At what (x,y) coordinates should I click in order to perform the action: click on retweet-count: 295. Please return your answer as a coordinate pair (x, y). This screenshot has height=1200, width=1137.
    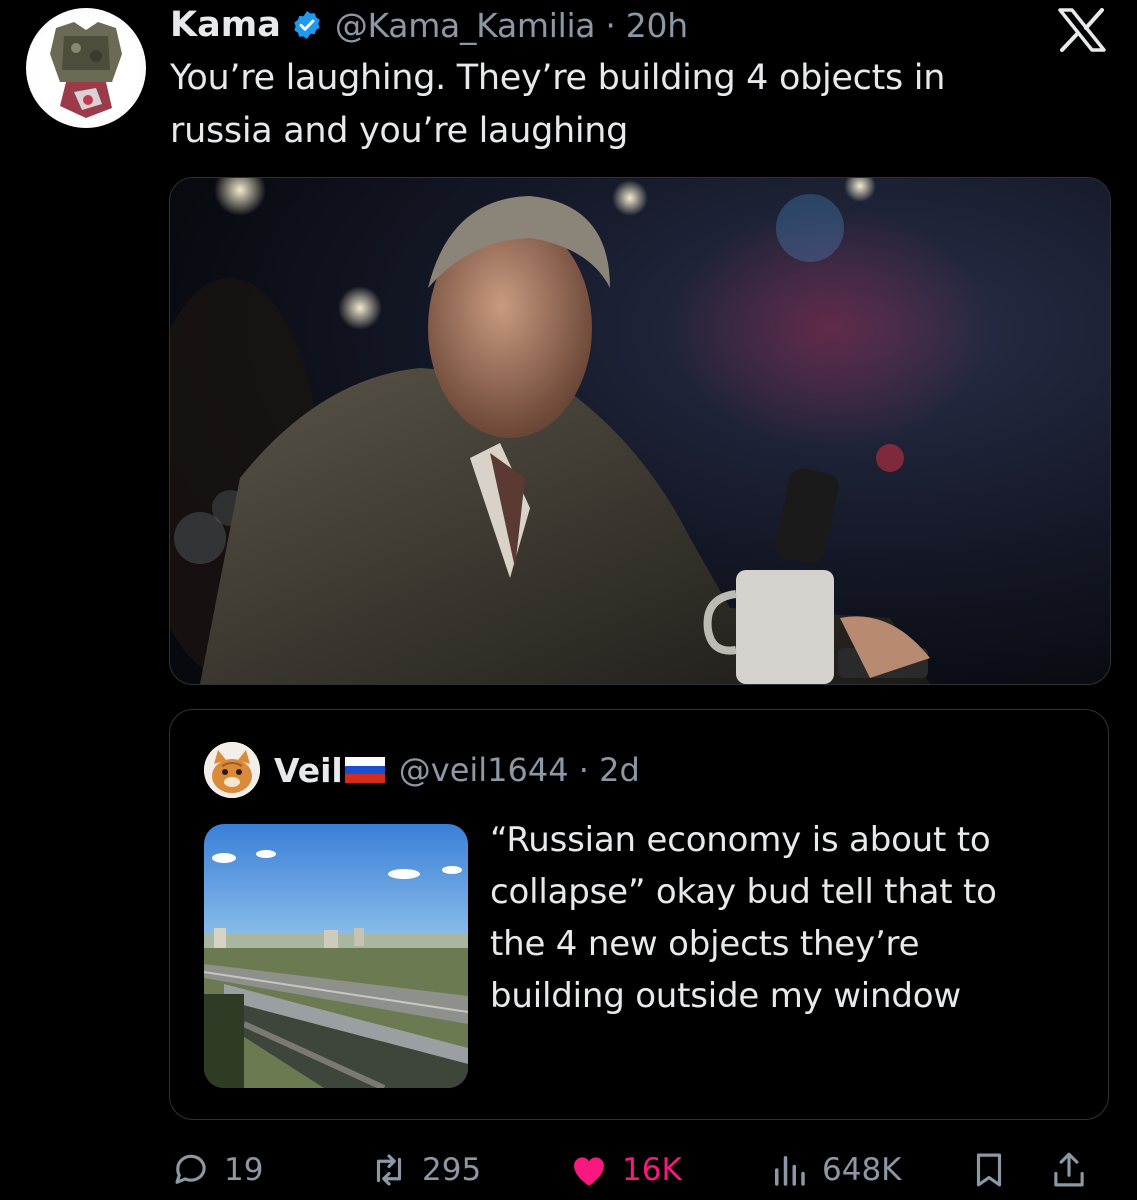
    Looking at the image, I should click on (452, 1170).